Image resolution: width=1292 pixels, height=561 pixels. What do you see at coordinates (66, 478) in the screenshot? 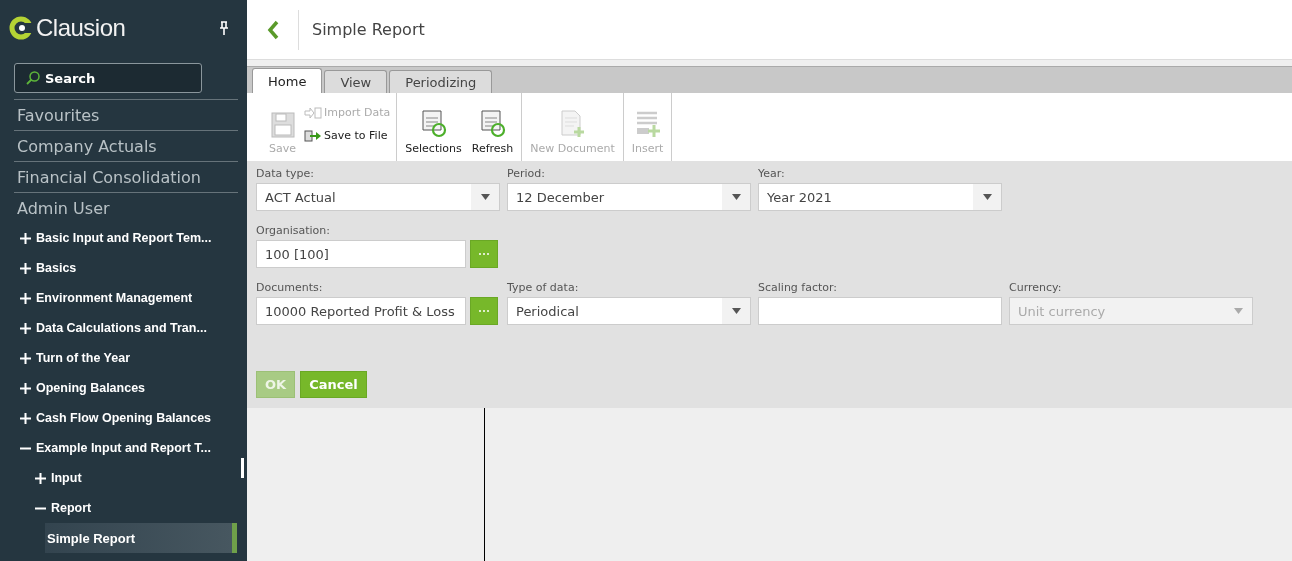
I see `tree-item: Input` at bounding box center [66, 478].